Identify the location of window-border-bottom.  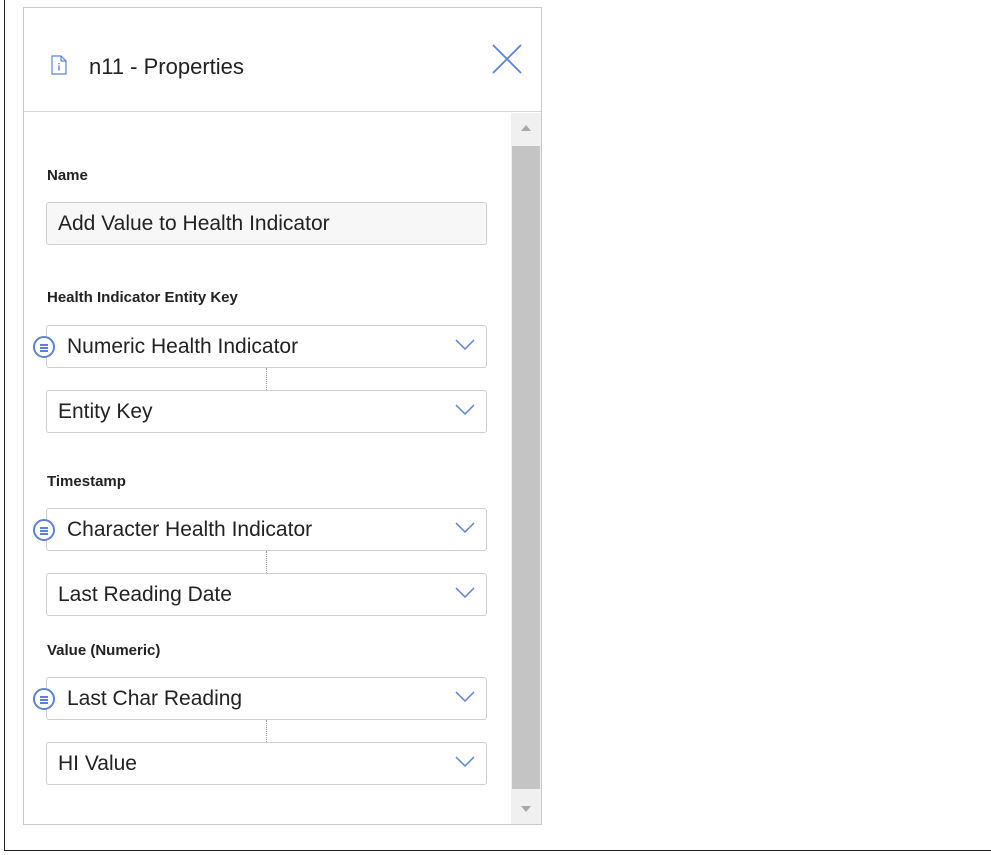
(497, 850).